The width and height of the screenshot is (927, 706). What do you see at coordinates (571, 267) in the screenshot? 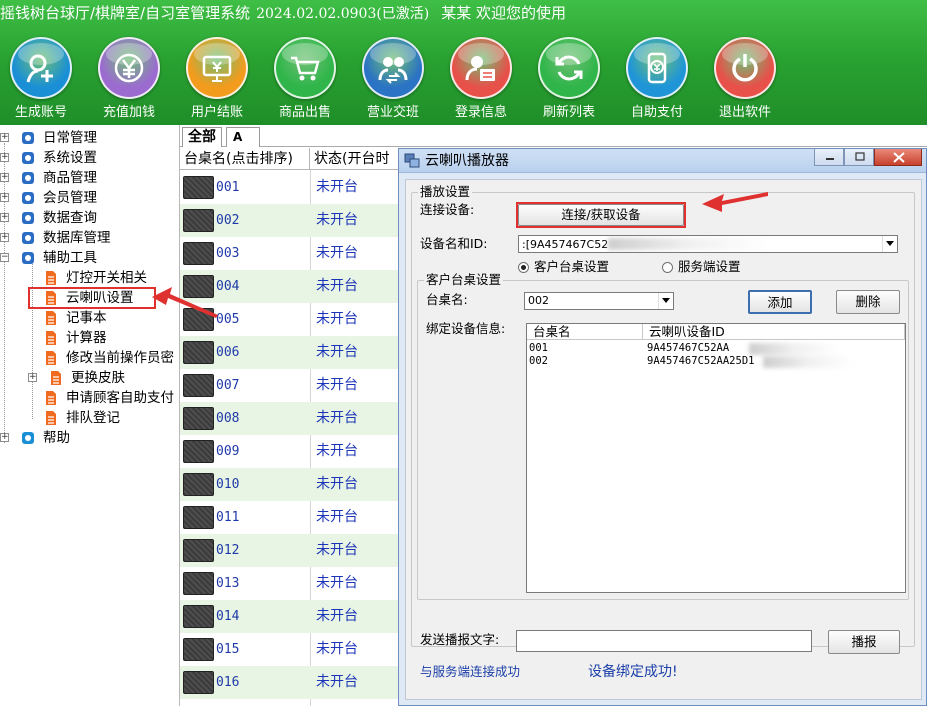
I see `client-table-radio-label: 客户台桌设置` at bounding box center [571, 267].